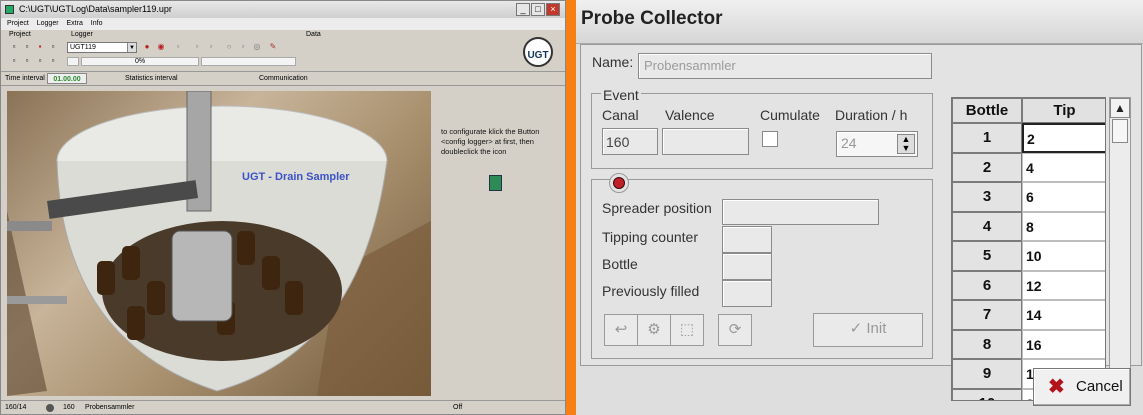 This screenshot has height=415, width=1143. I want to click on tip-column-header: Tip, so click(1063, 110).